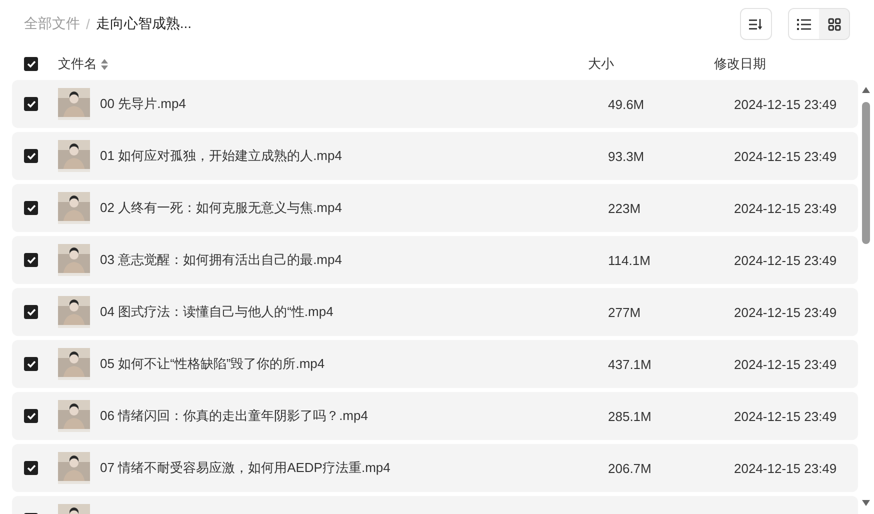 The height and width of the screenshot is (514, 874). What do you see at coordinates (630, 416) in the screenshot?
I see `file-size: 285.1M` at bounding box center [630, 416].